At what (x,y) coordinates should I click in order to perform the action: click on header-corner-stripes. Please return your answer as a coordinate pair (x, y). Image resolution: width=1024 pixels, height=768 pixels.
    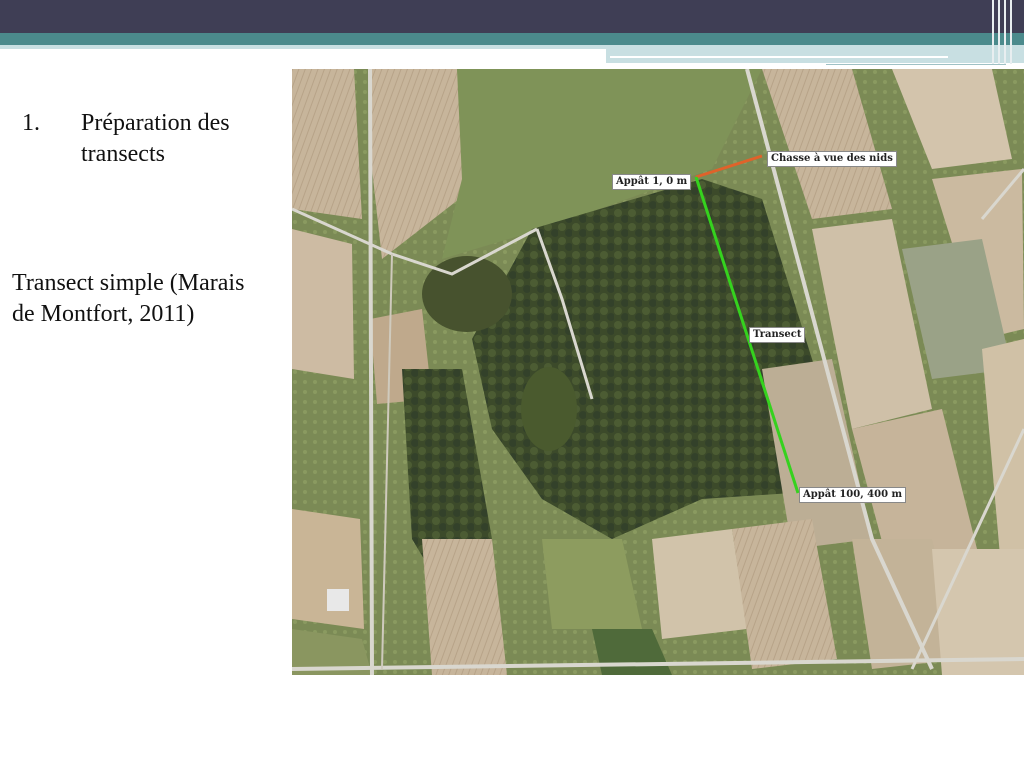
    Looking at the image, I should click on (1007, 32).